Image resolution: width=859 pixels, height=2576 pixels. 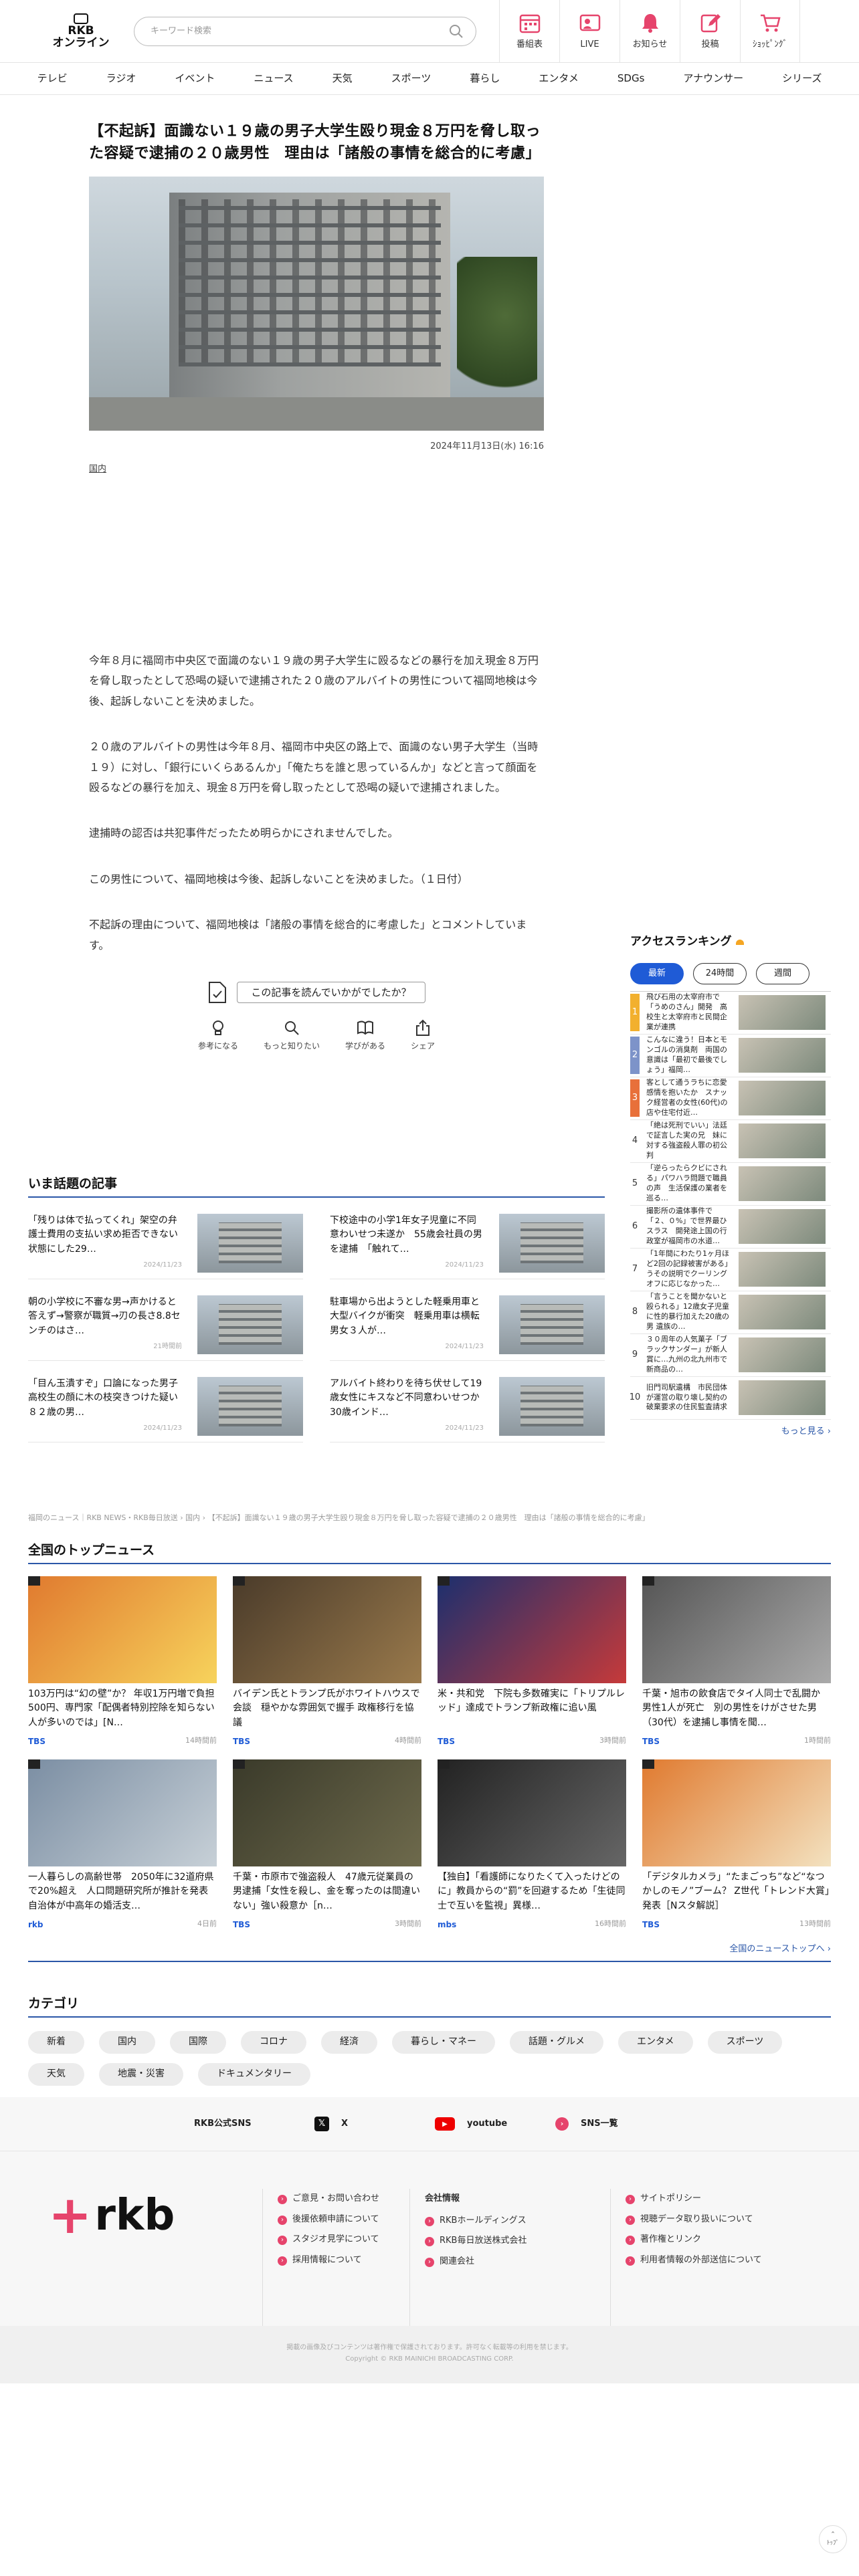 I want to click on search-icon, so click(x=456, y=31).